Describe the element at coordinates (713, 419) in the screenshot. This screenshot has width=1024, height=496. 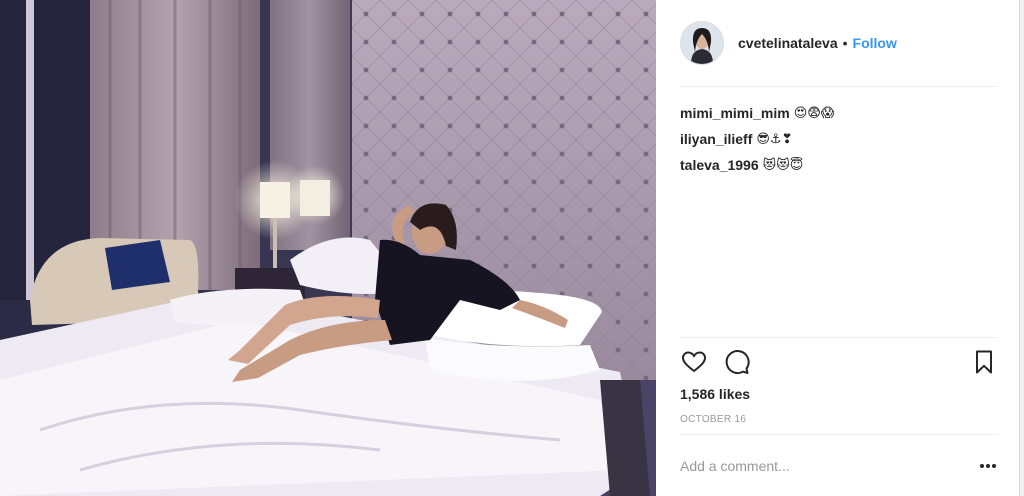
I see `post-date: OCTOBER 16` at that location.